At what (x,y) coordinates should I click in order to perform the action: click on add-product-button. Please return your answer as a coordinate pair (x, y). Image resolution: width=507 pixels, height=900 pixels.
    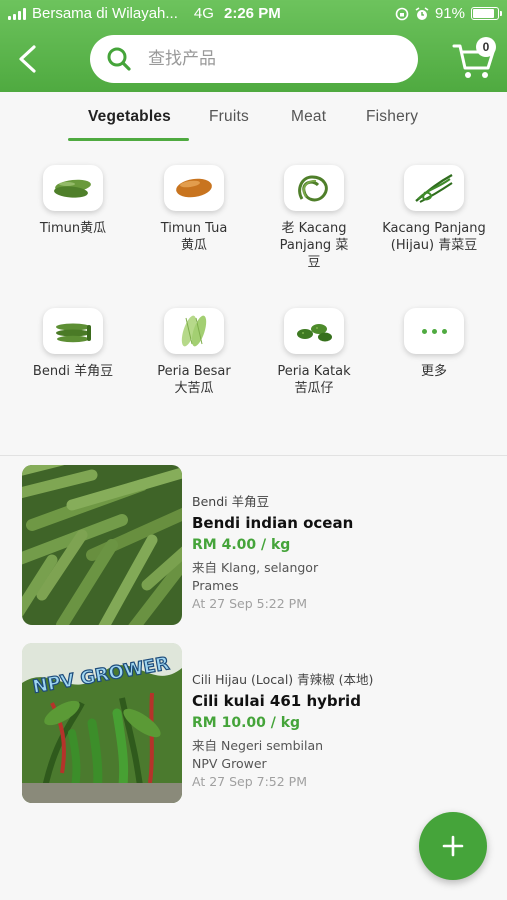
    Looking at the image, I should click on (453, 846).